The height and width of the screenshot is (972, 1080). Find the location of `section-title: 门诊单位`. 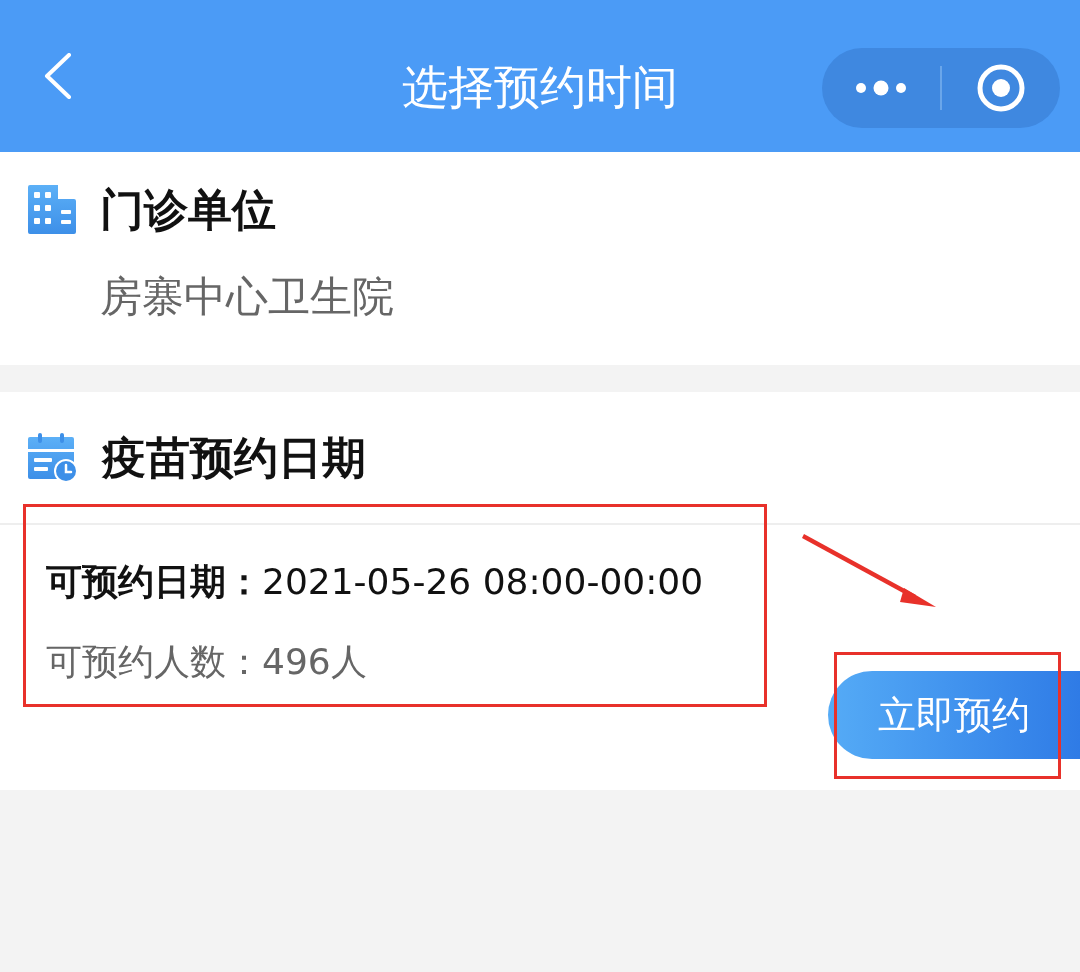

section-title: 门诊单位 is located at coordinates (188, 209).